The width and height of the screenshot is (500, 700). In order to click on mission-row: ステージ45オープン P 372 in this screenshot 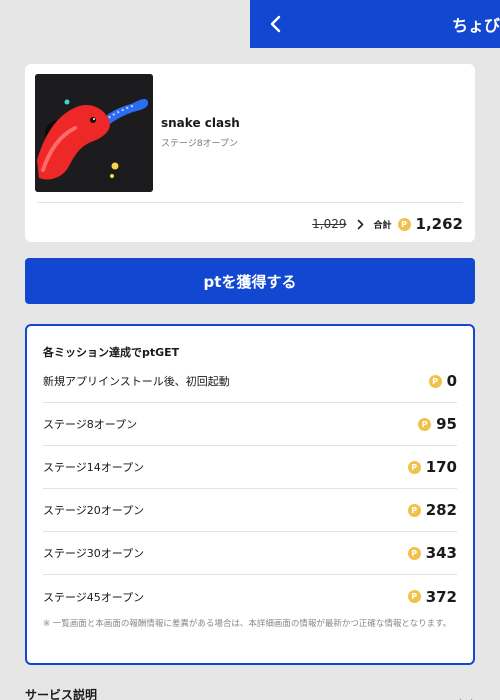, I will do `click(250, 596)`.